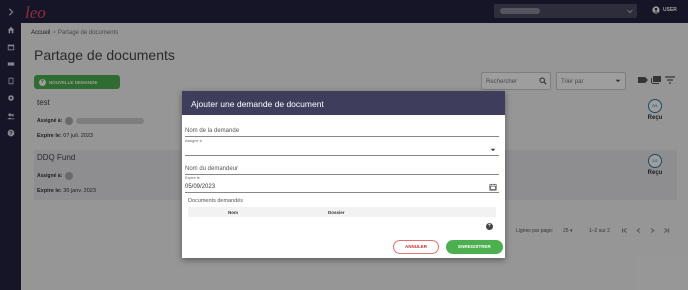 This screenshot has width=688, height=290. I want to click on assigned-to-select: Assigné à, so click(342, 147).